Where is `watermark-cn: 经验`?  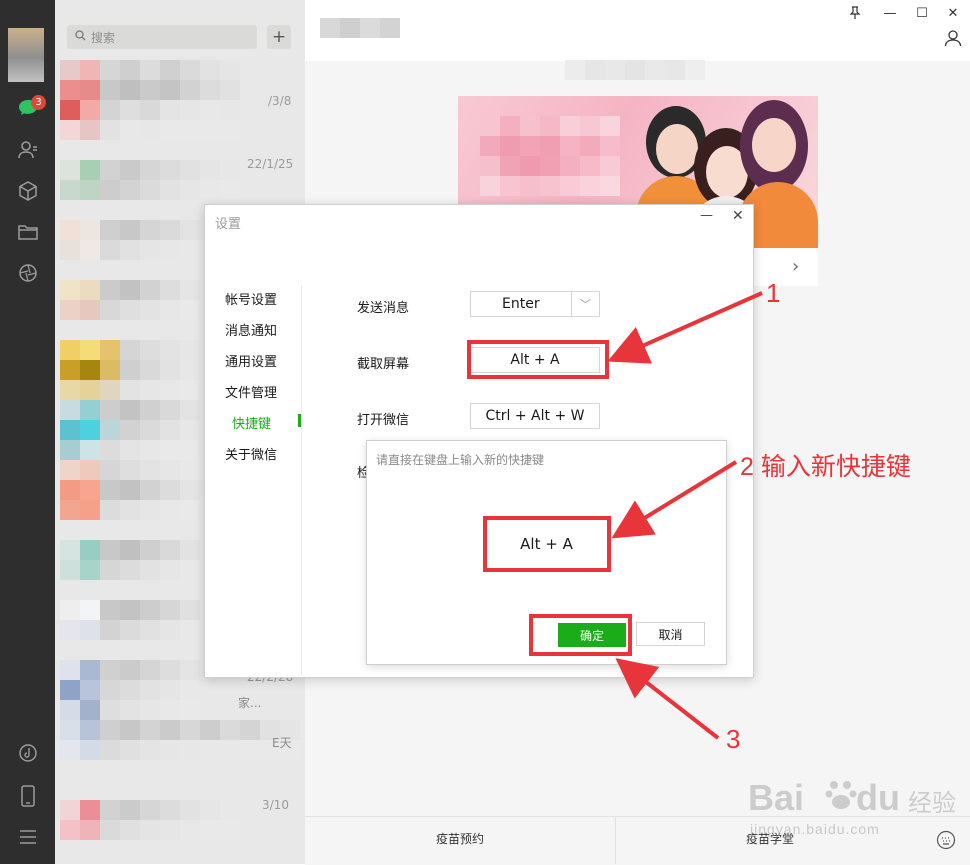 watermark-cn: 经验 is located at coordinates (932, 803).